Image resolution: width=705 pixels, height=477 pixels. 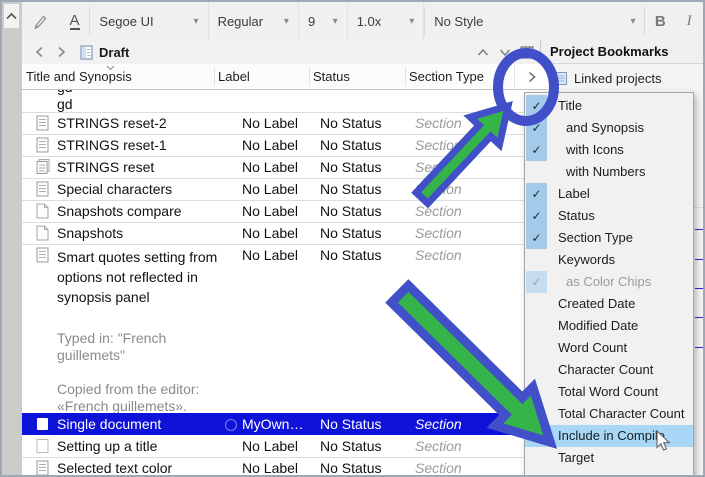 I want to click on menu-item-with-numbers: with Numbers, so click(x=609, y=172).